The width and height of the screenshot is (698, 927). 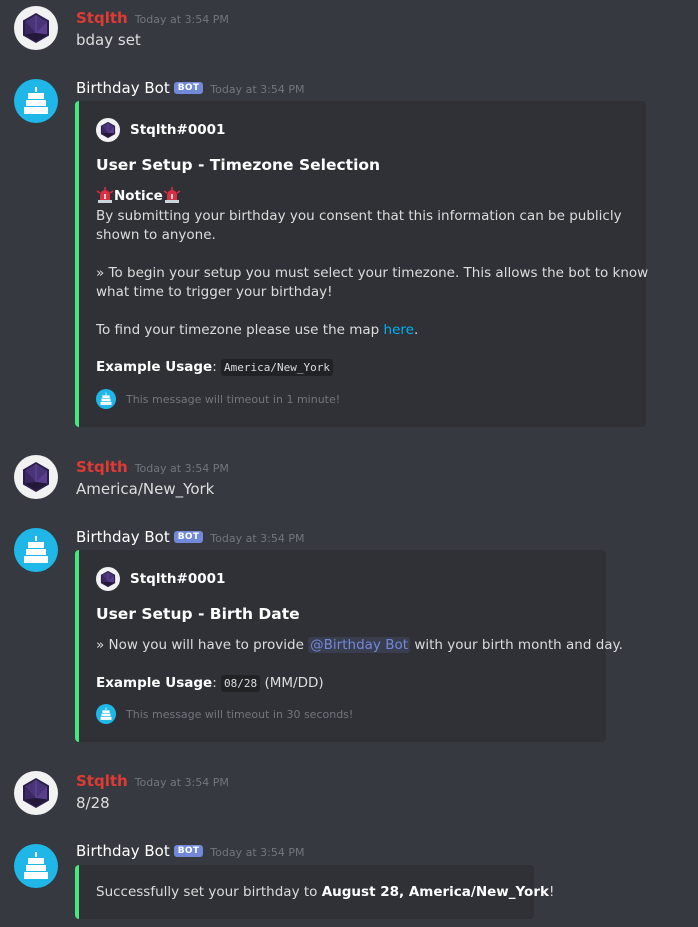 I want to click on example-usage: Example Usage: America/New_York, so click(x=214, y=367).